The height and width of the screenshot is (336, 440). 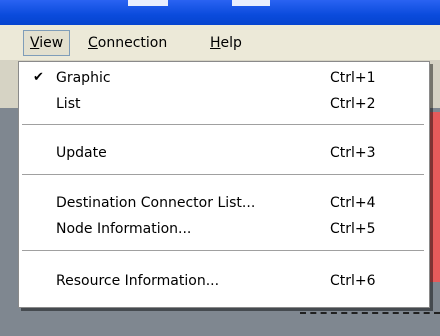 What do you see at coordinates (83, 78) in the screenshot?
I see `menu-item-label: Graphic` at bounding box center [83, 78].